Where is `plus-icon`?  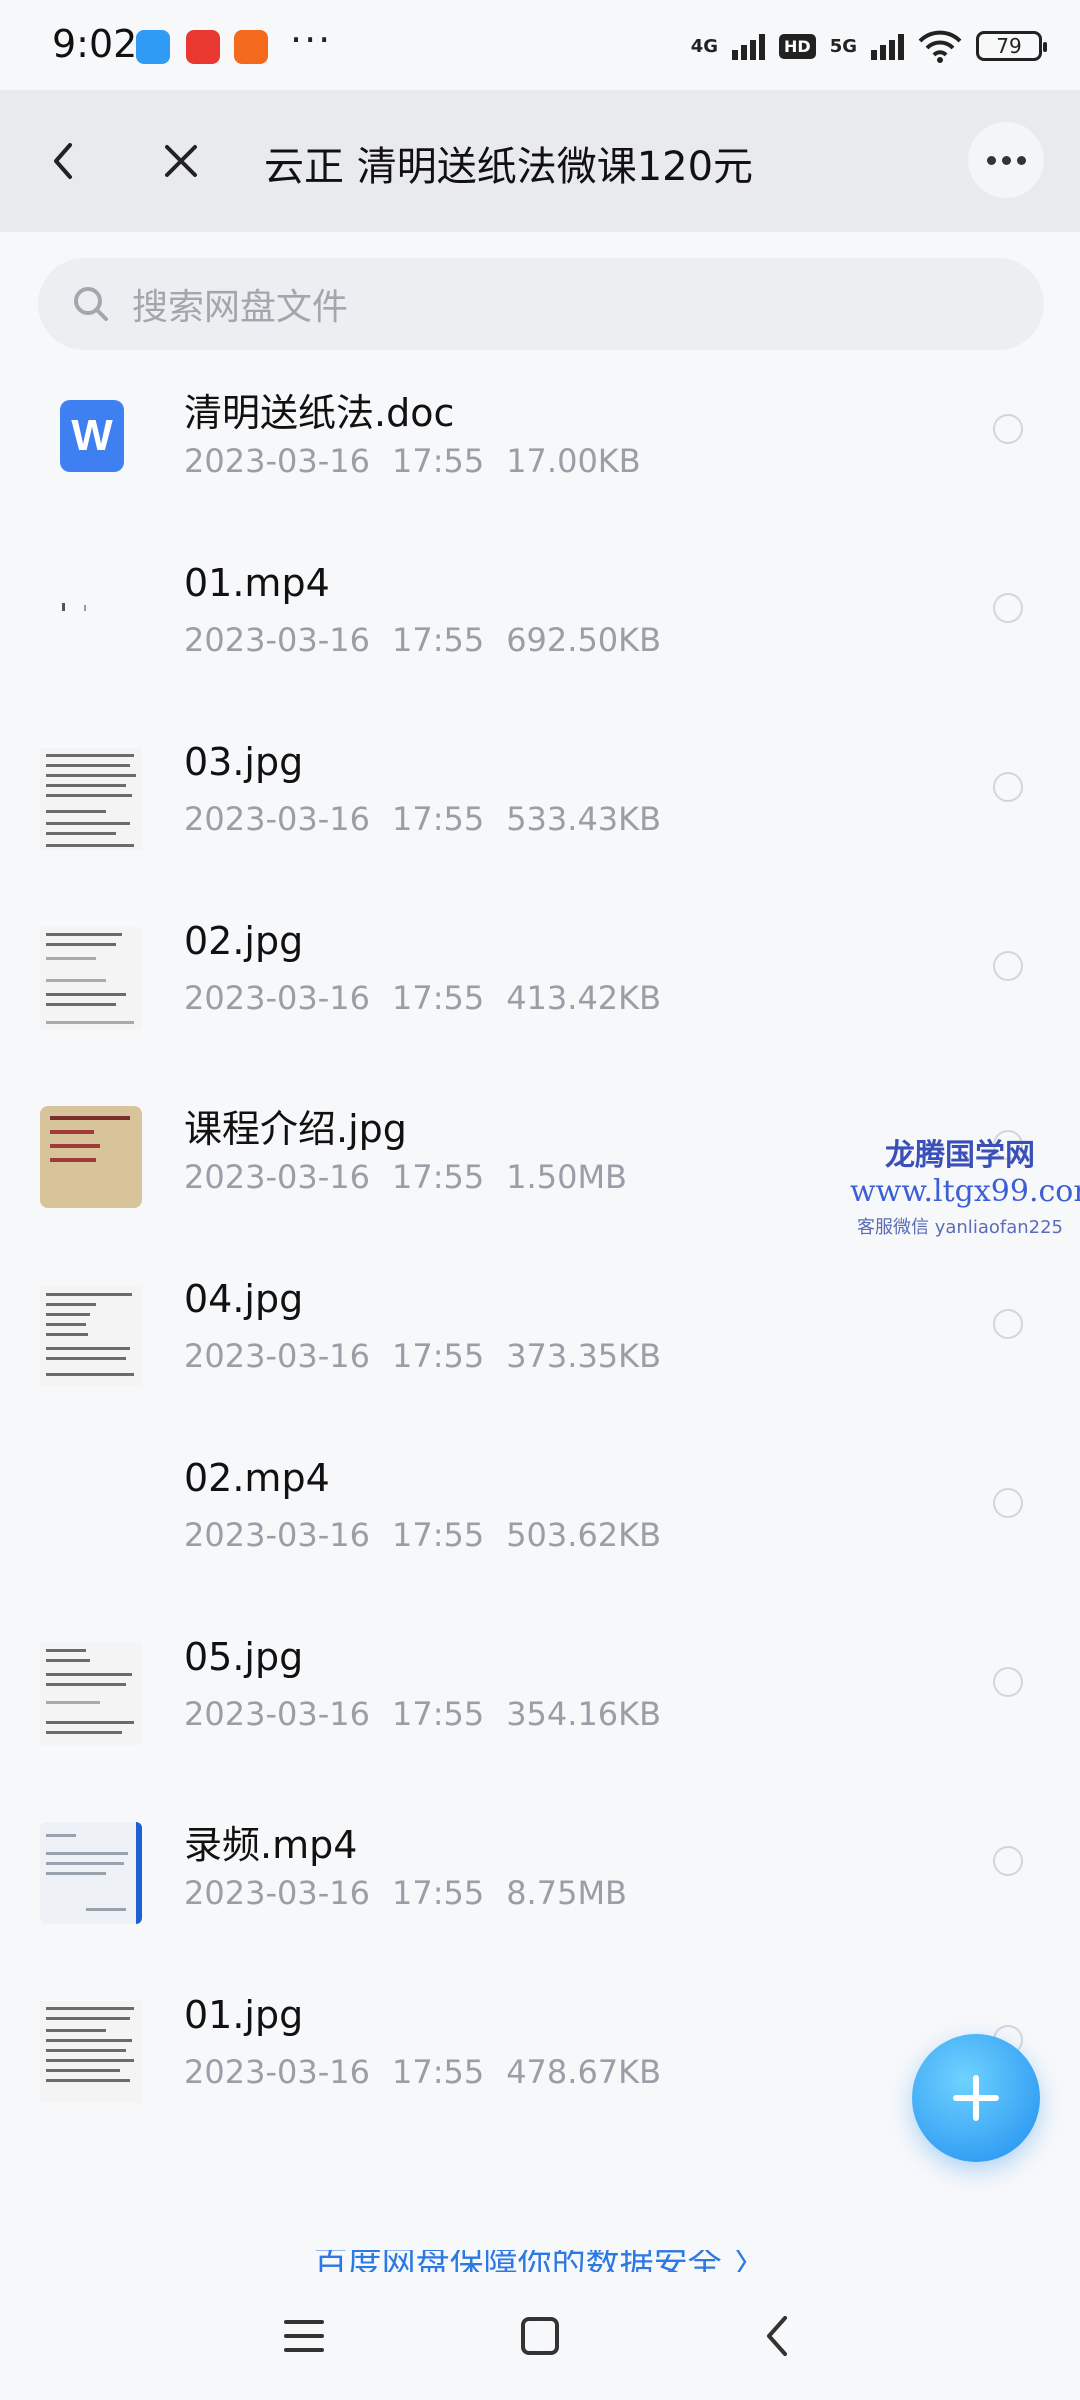 plus-icon is located at coordinates (976, 2098).